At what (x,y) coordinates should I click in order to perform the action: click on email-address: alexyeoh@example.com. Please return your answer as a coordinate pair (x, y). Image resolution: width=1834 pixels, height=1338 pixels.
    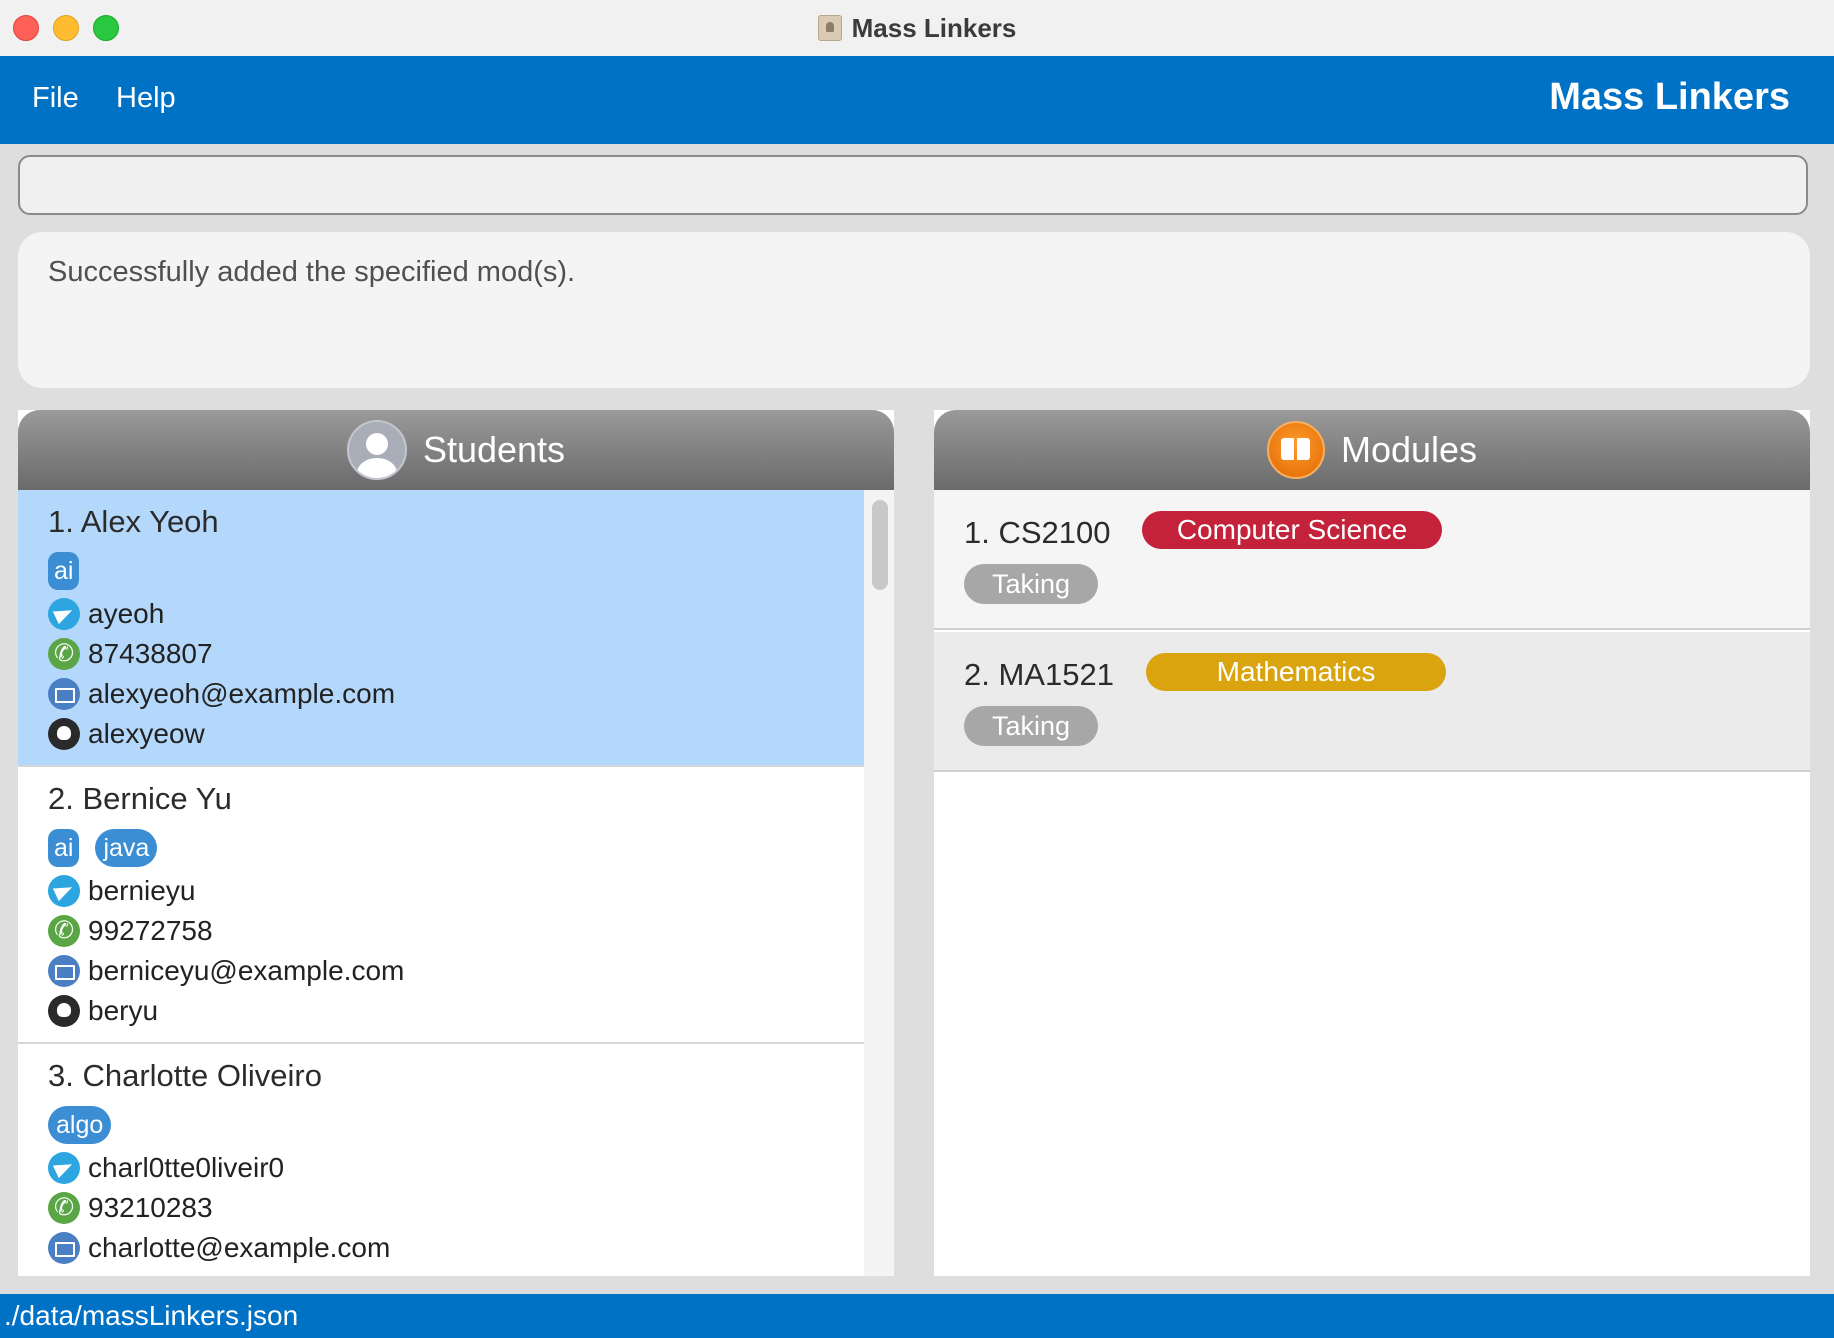
    Looking at the image, I should click on (242, 693).